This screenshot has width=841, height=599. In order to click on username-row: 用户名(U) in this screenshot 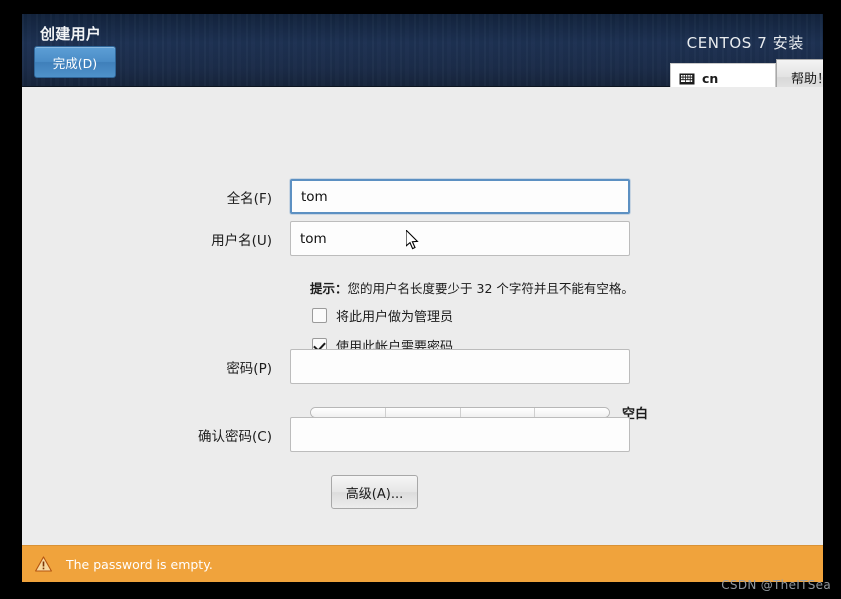, I will do `click(326, 238)`.